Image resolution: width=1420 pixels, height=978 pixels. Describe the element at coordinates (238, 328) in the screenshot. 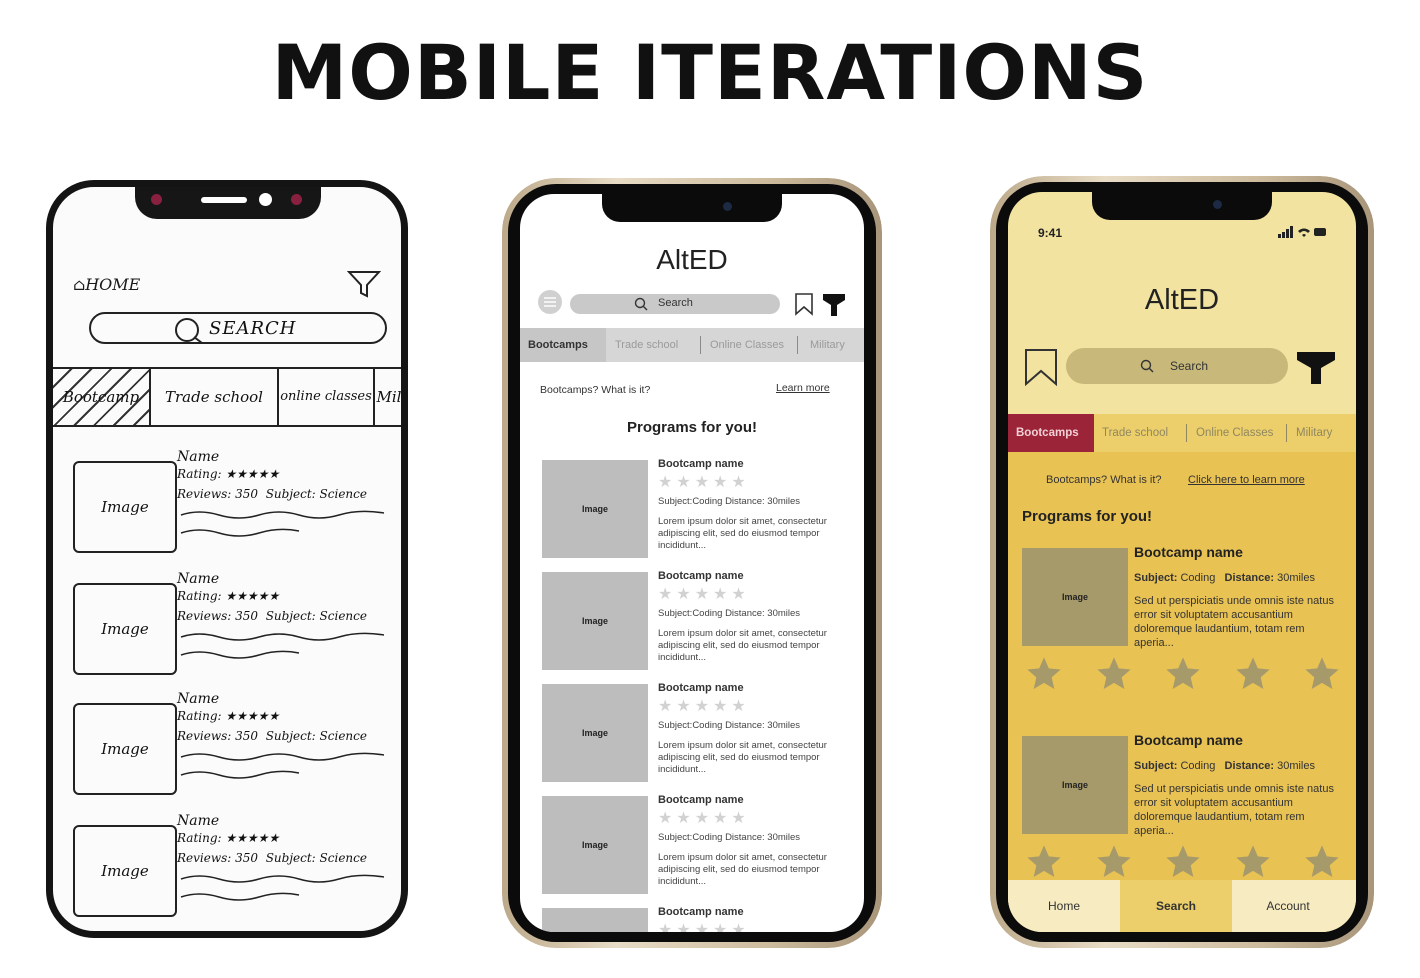

I see `search-input: SEARCH` at that location.